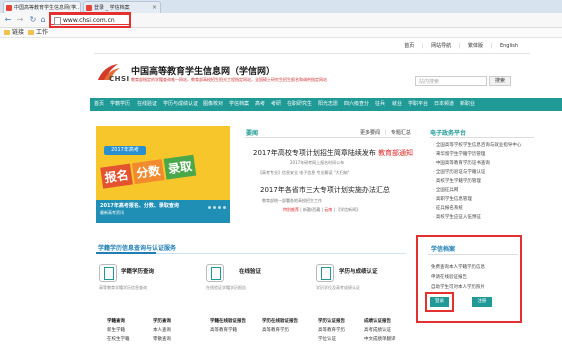  I want to click on home-icon: ⌂, so click(43, 20).